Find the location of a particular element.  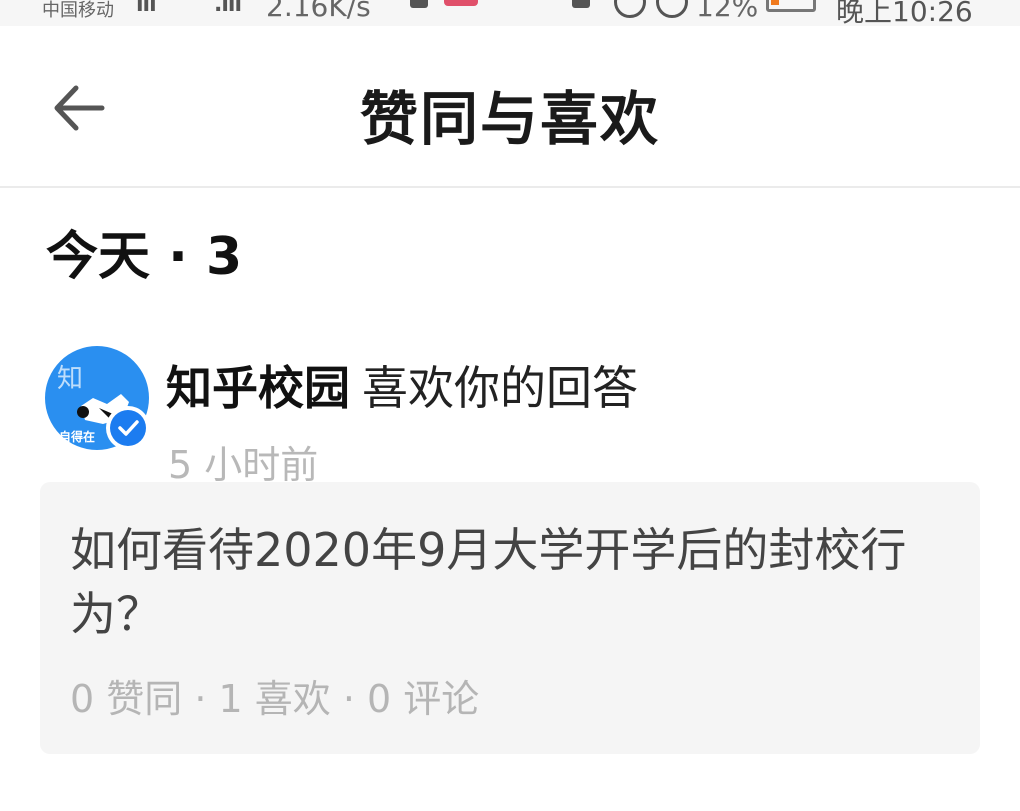

app-badge-icon is located at coordinates (461, 3).